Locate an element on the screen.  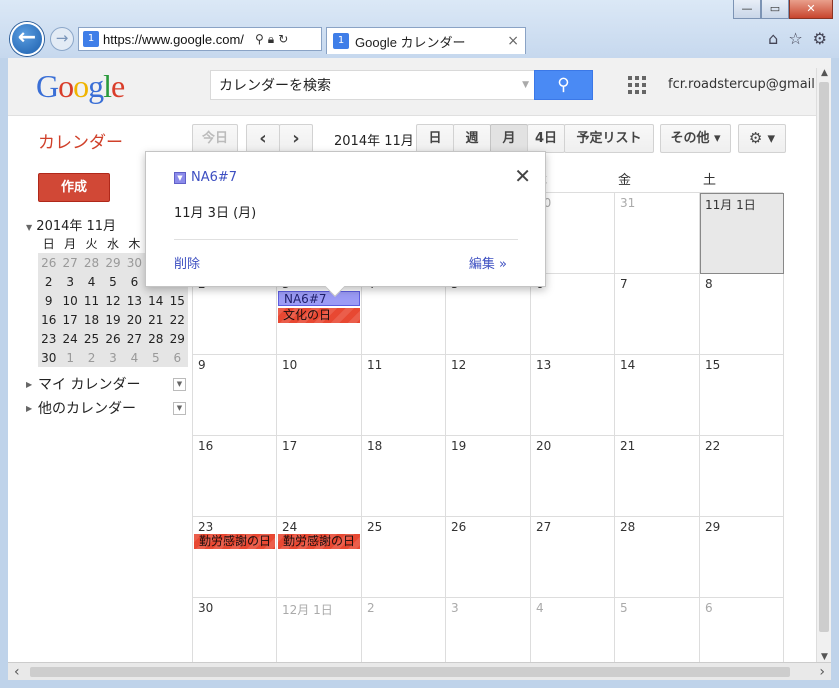
day-cell: 9 is located at coordinates (235, 395).